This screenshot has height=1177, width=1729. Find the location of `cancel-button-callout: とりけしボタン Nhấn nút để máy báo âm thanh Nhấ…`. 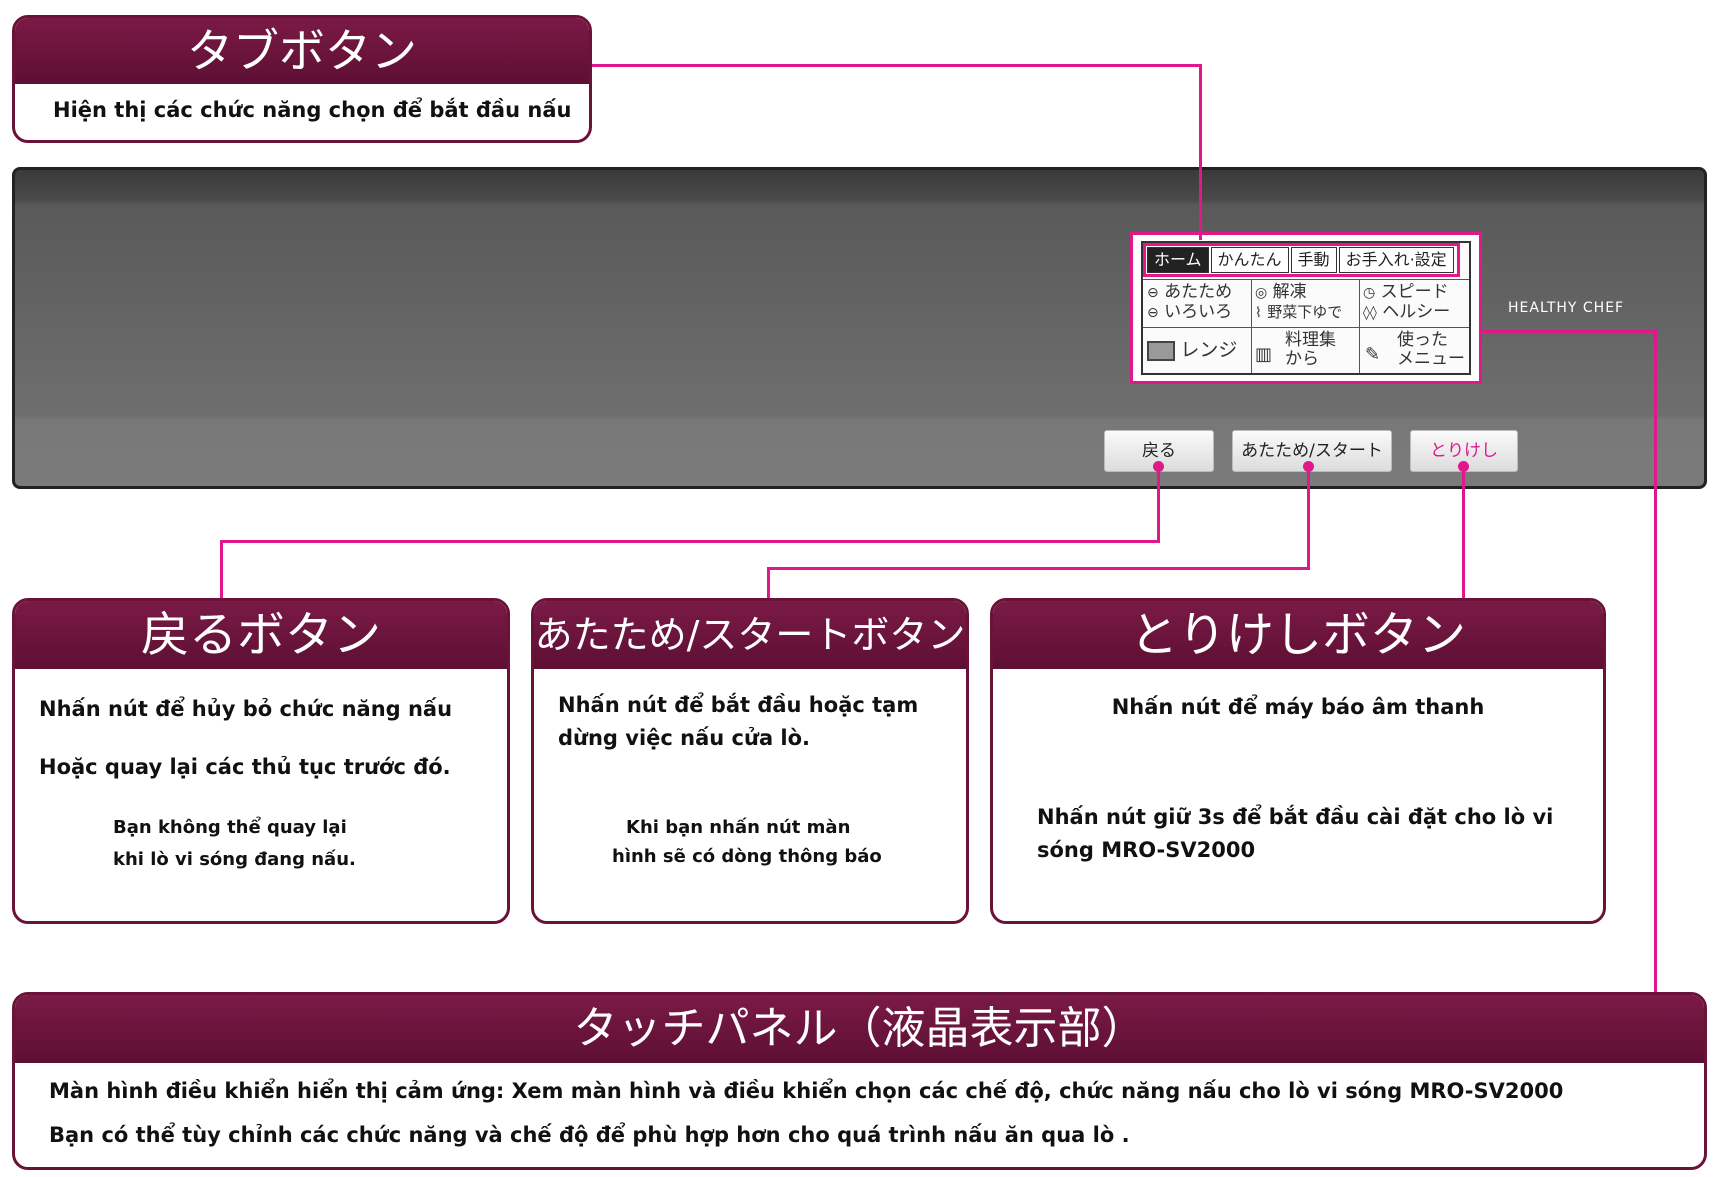

cancel-button-callout: とりけしボタン Nhấn nút để máy báo âm thanh Nhấ… is located at coordinates (1298, 761).